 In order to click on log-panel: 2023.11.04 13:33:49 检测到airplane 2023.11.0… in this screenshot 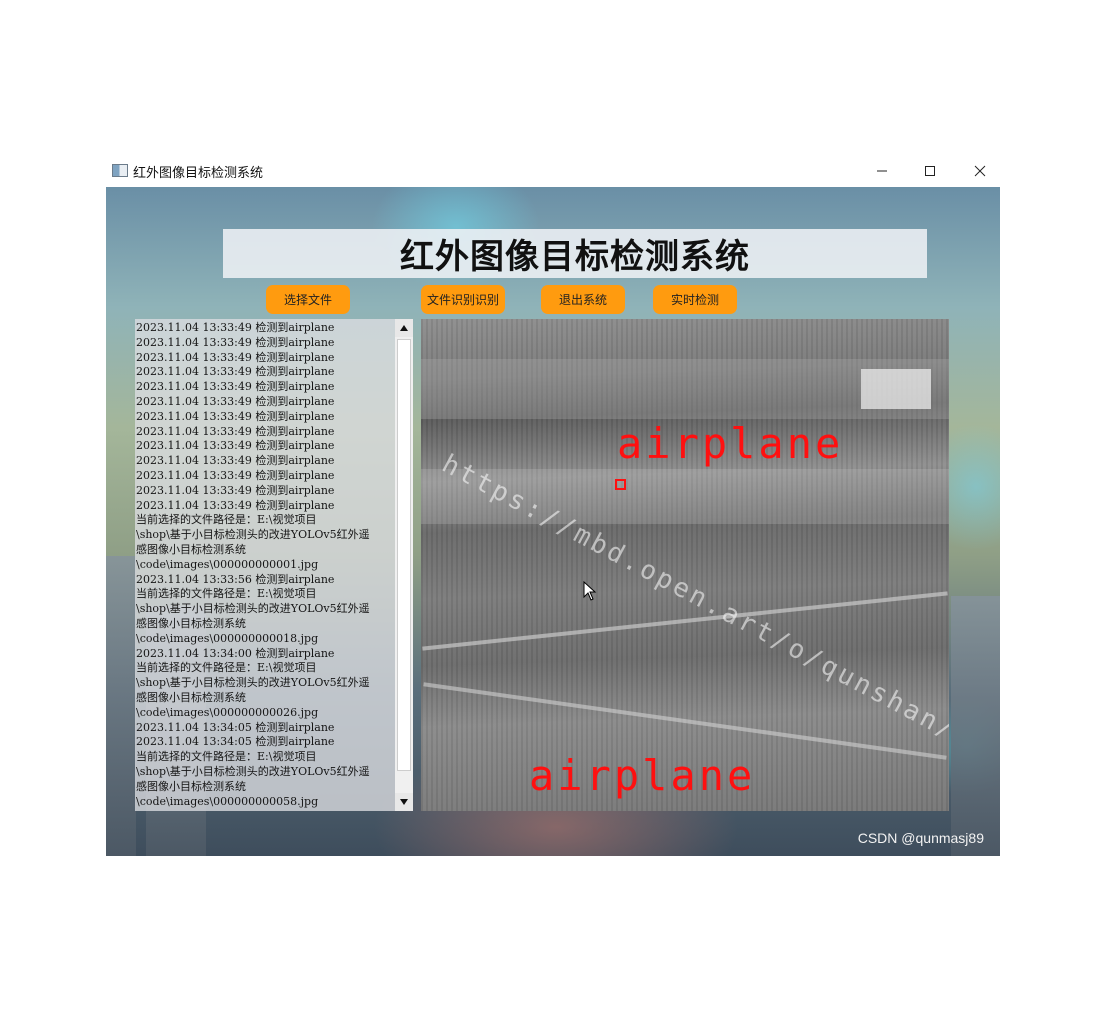, I will do `click(274, 565)`.